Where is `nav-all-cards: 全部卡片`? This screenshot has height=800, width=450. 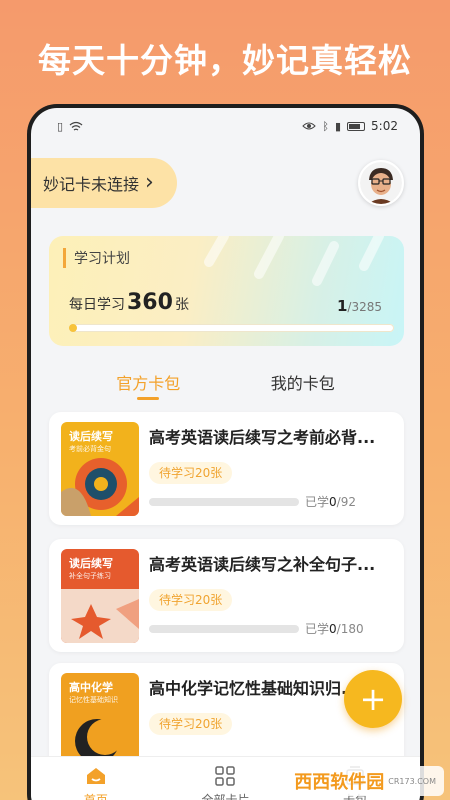
nav-all-cards: 全部卡片 is located at coordinates (225, 782).